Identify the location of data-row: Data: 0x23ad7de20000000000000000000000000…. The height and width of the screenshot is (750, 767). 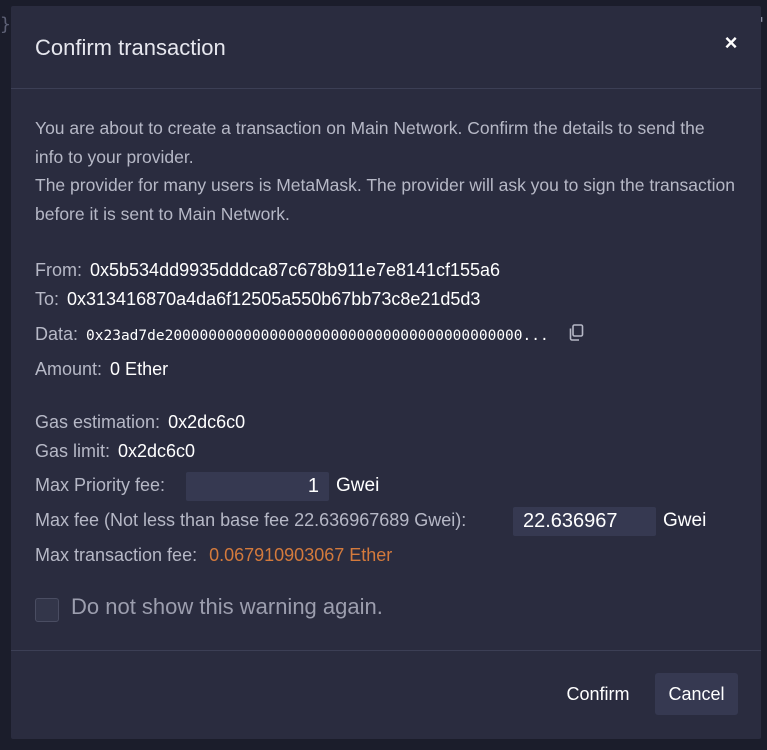
(309, 335).